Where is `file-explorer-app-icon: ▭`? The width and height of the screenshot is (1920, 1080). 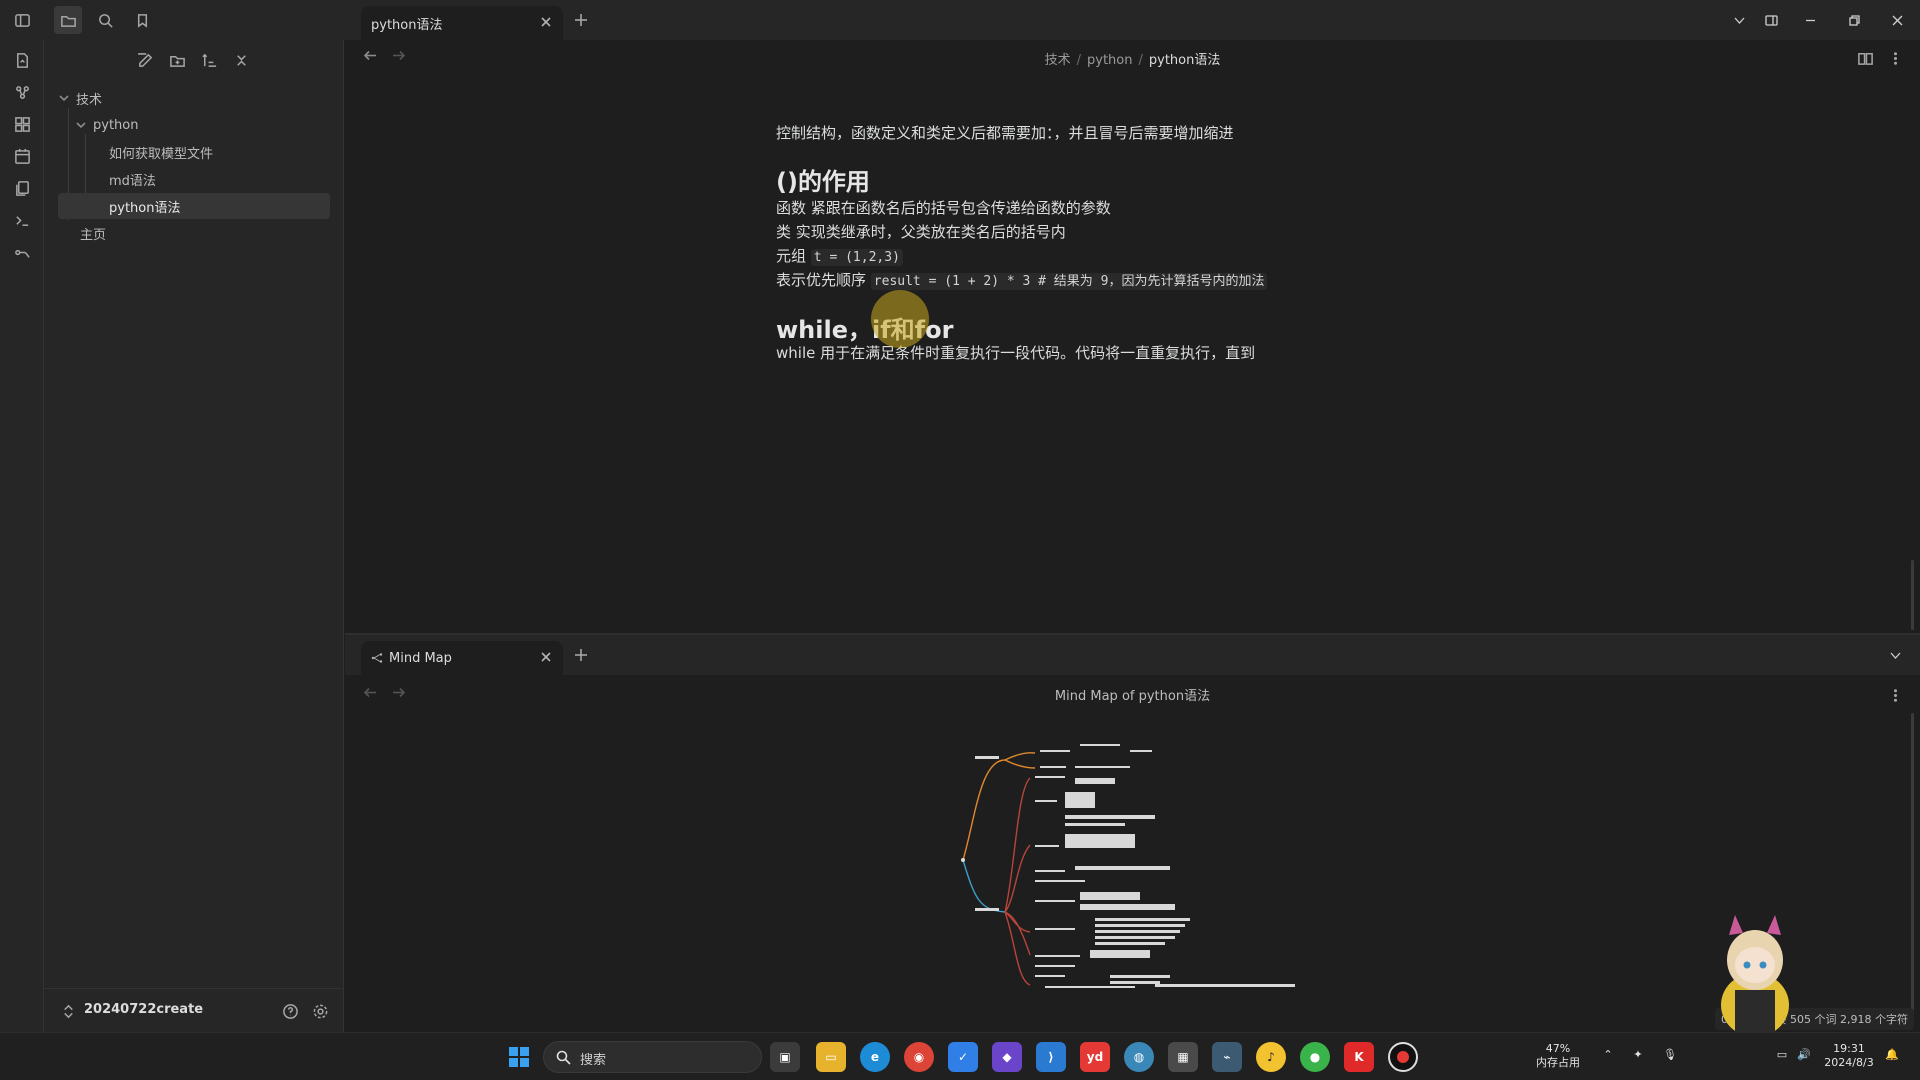 file-explorer-app-icon: ▭ is located at coordinates (831, 1057).